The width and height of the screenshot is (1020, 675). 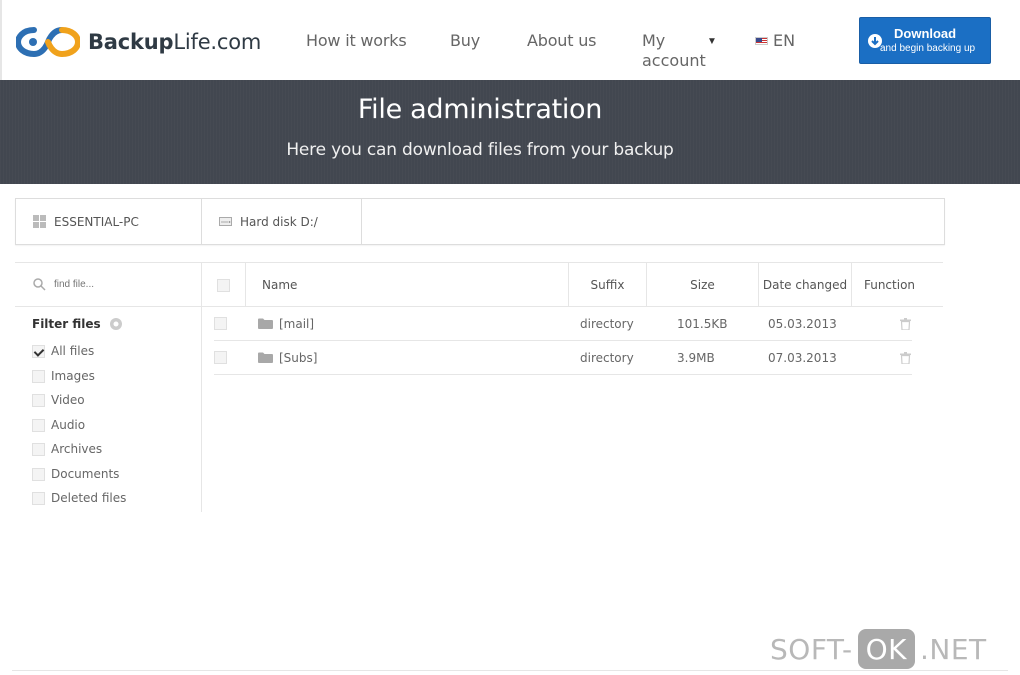 I want to click on column-name: Name, so click(x=407, y=285).